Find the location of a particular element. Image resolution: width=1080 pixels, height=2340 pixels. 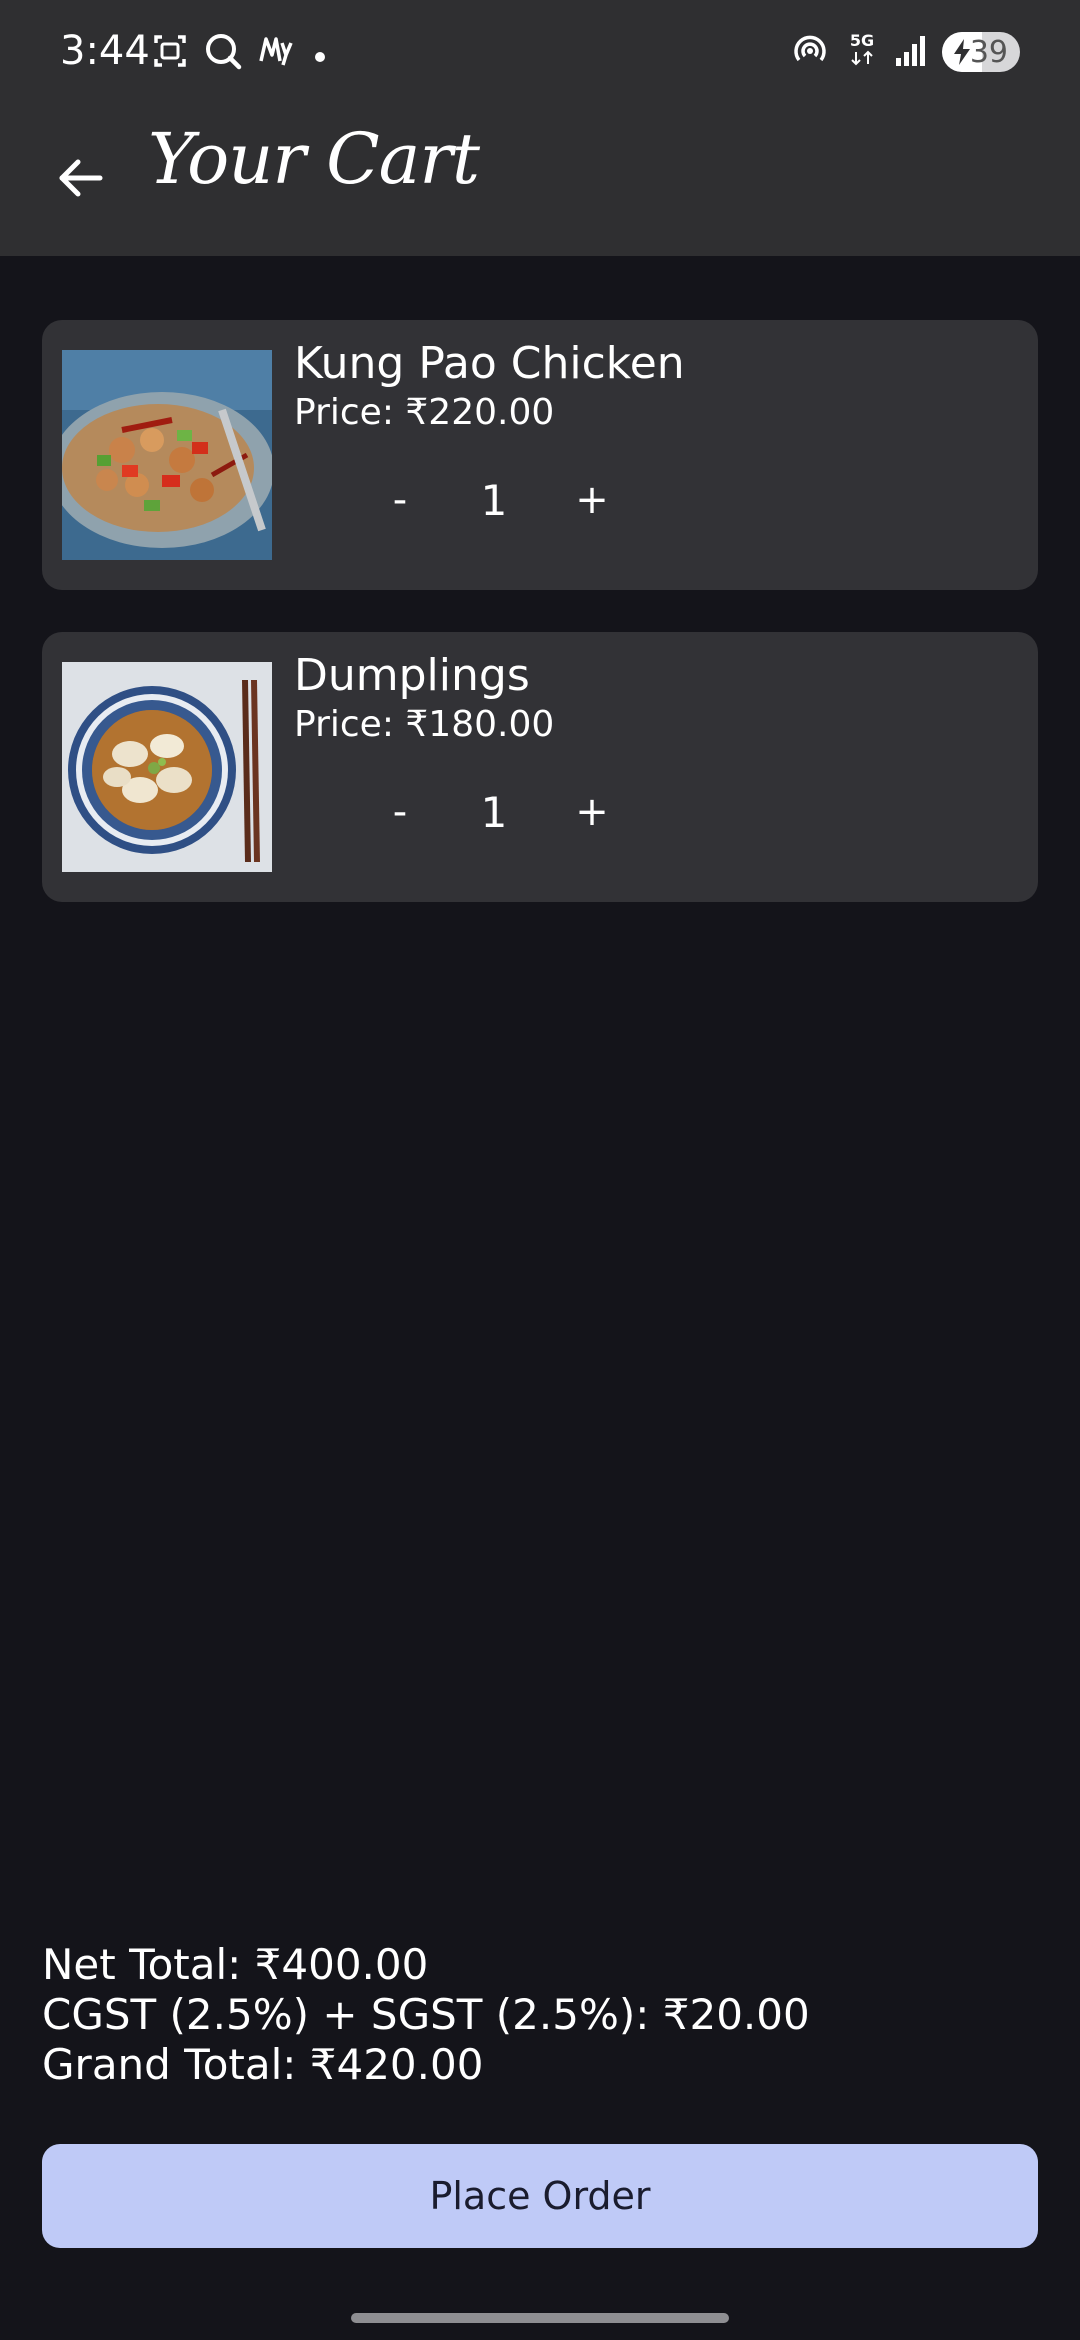

item-name: Kung Pao Chicken is located at coordinates (489, 363).